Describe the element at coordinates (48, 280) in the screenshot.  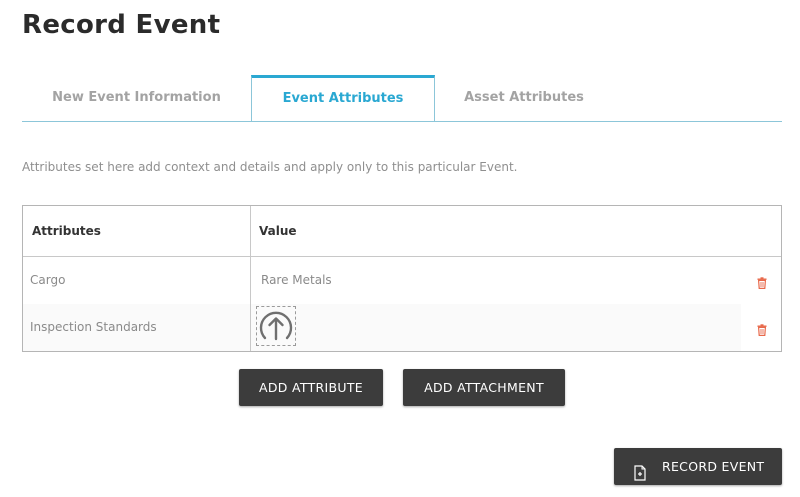
I see `attribute-name-cell: Cargo` at that location.